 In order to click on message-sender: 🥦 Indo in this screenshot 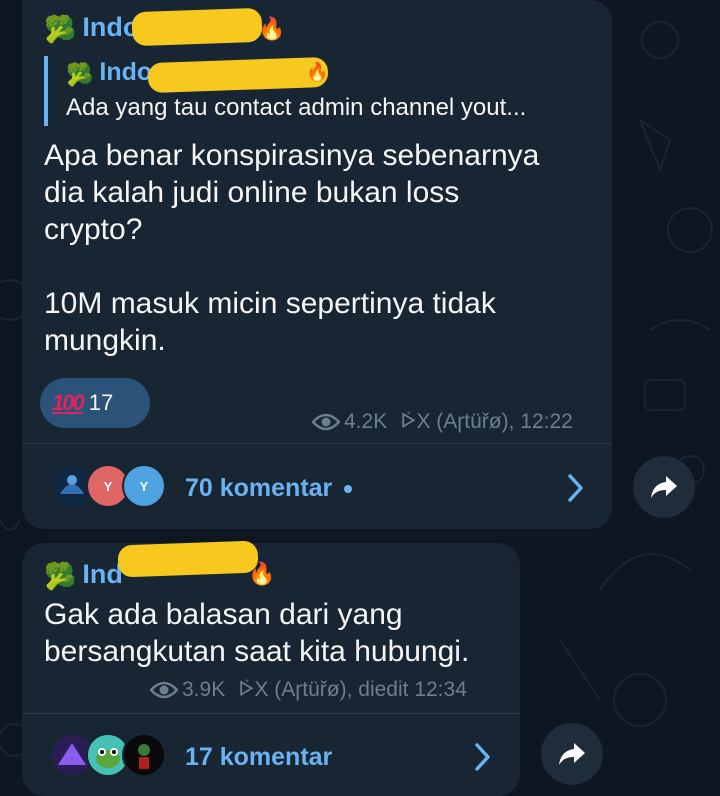, I will do `click(91, 28)`.